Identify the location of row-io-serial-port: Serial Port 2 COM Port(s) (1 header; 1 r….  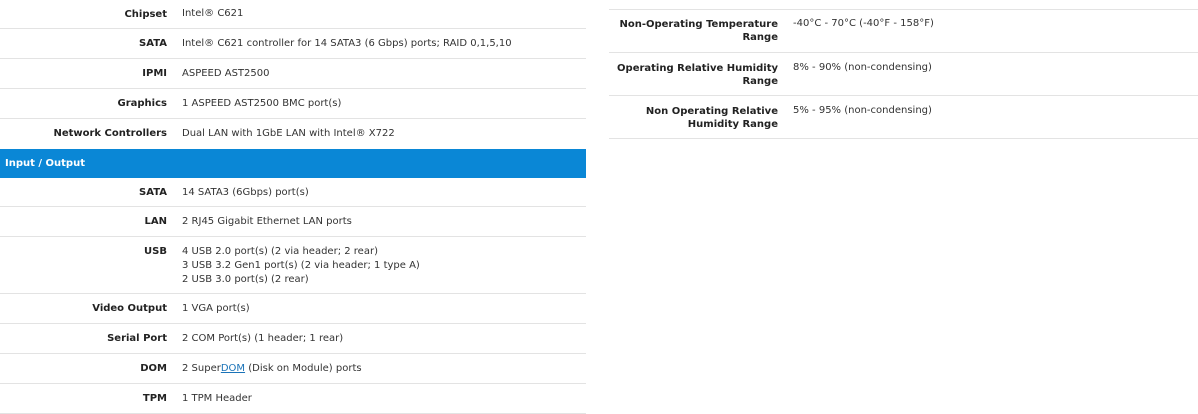
(293, 339).